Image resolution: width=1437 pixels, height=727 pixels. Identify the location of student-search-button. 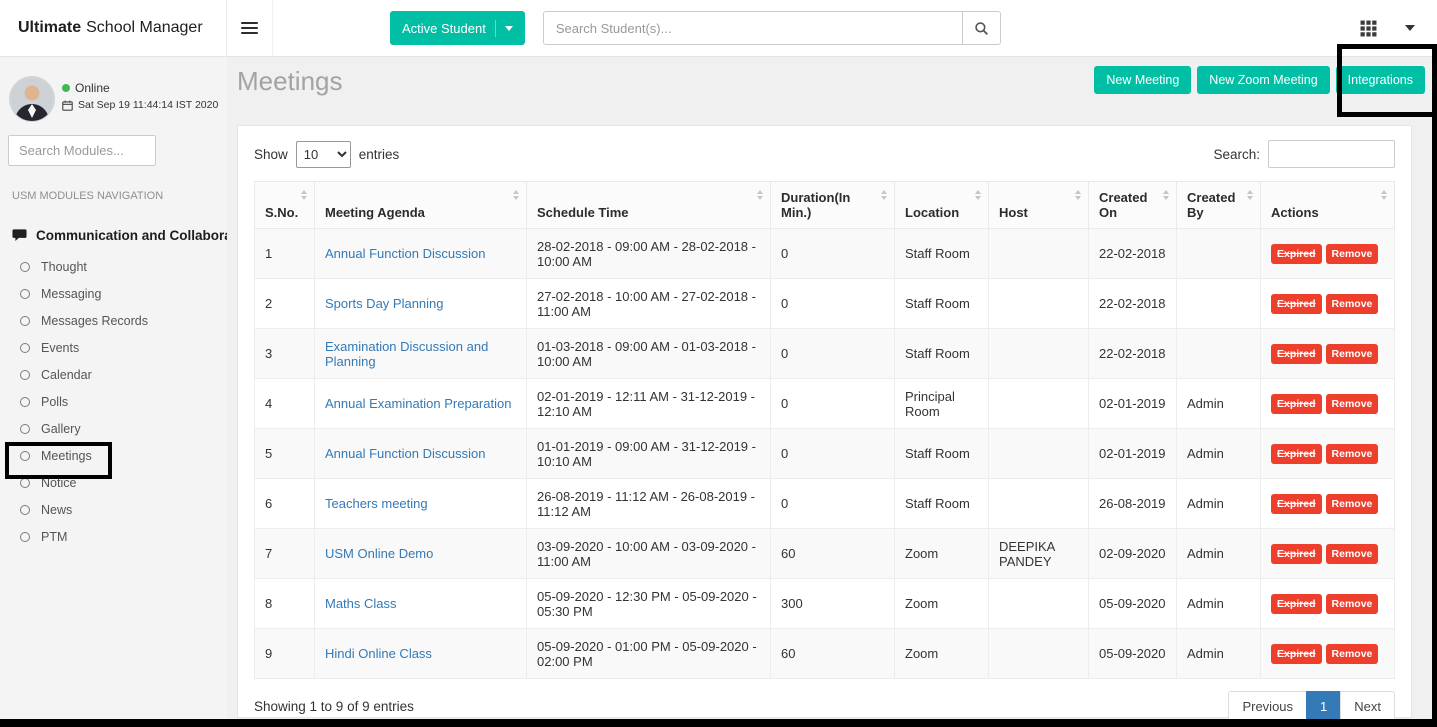
(981, 28).